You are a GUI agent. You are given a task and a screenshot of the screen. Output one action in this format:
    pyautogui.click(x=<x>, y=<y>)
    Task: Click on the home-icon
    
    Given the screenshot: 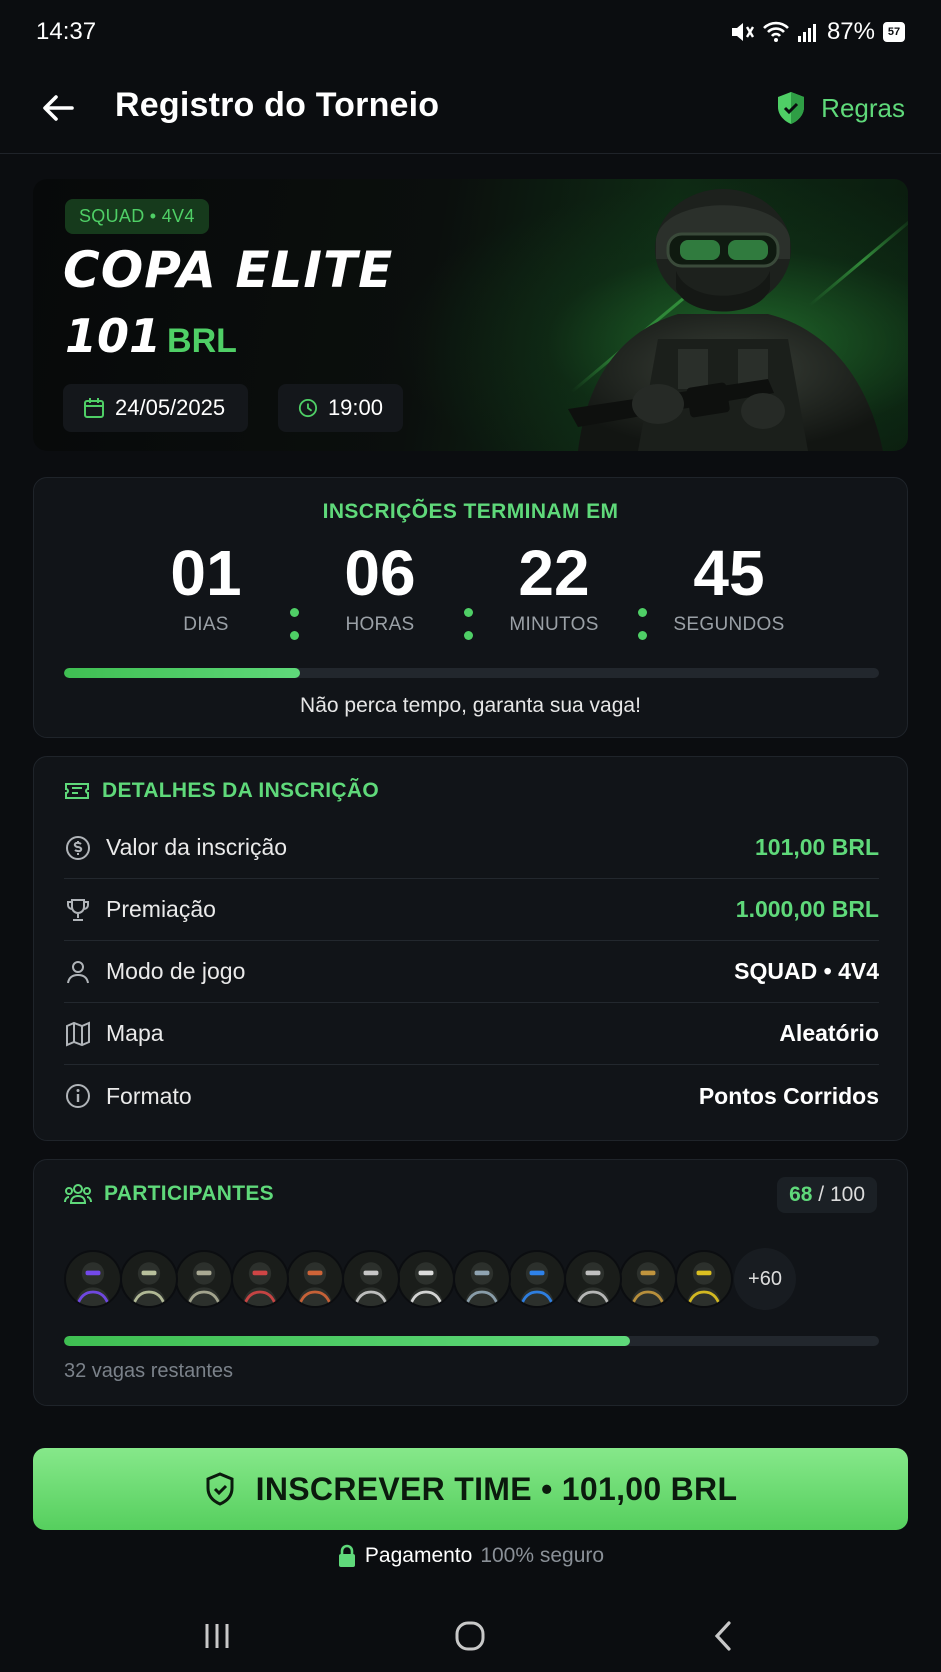 What is the action you would take?
    pyautogui.click(x=470, y=1636)
    